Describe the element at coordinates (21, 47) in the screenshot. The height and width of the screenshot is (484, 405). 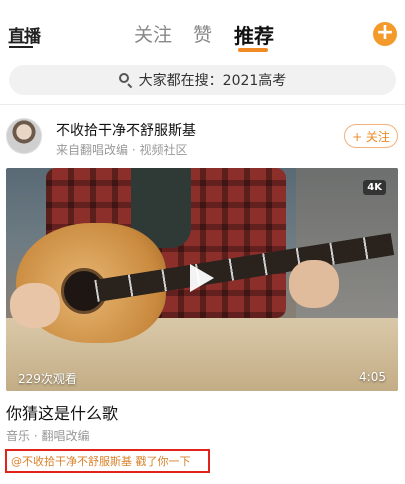
I see `live-underline` at that location.